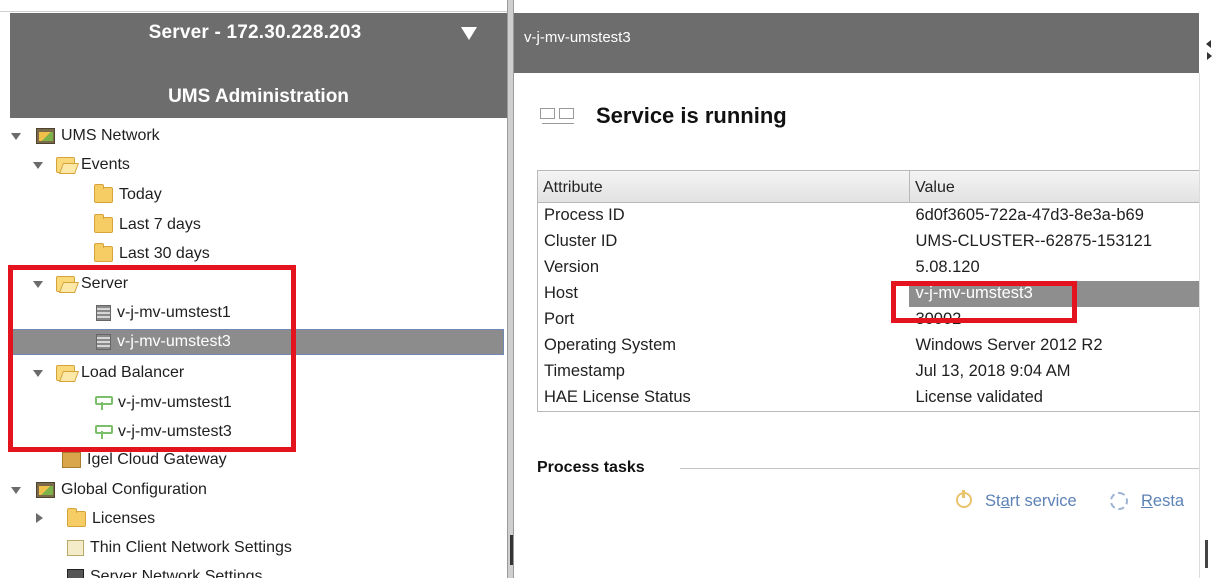  Describe the element at coordinates (1009, 345) in the screenshot. I see `value-cell: Windows Server 2012 R2` at that location.